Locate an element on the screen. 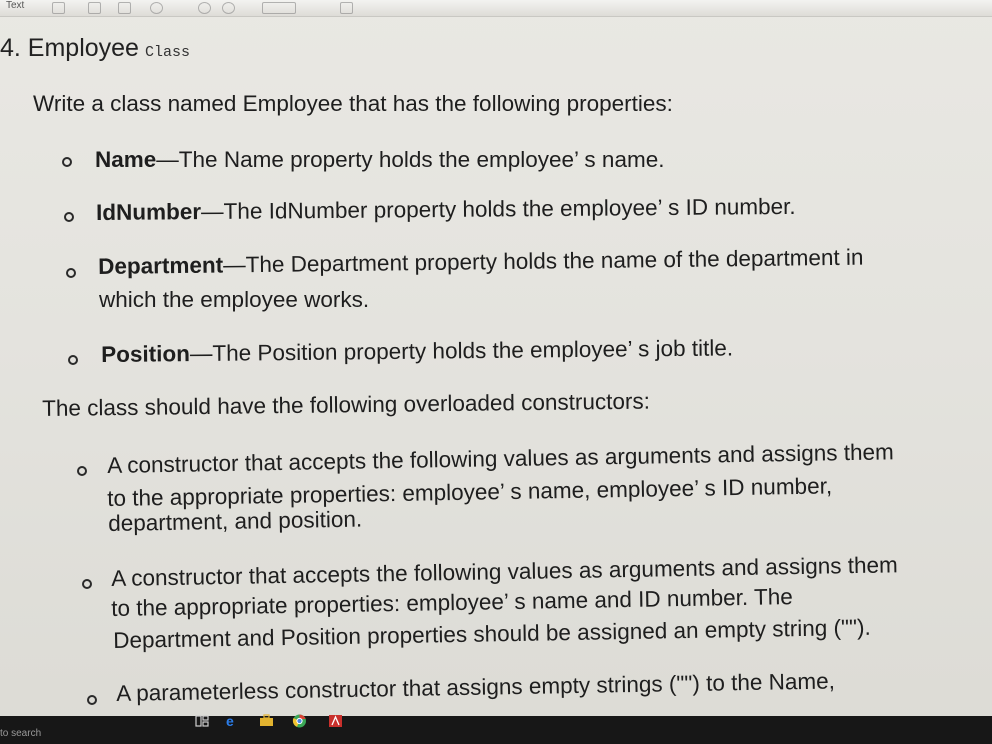 This screenshot has width=992, height=744. edge-icon: e is located at coordinates (232, 721).